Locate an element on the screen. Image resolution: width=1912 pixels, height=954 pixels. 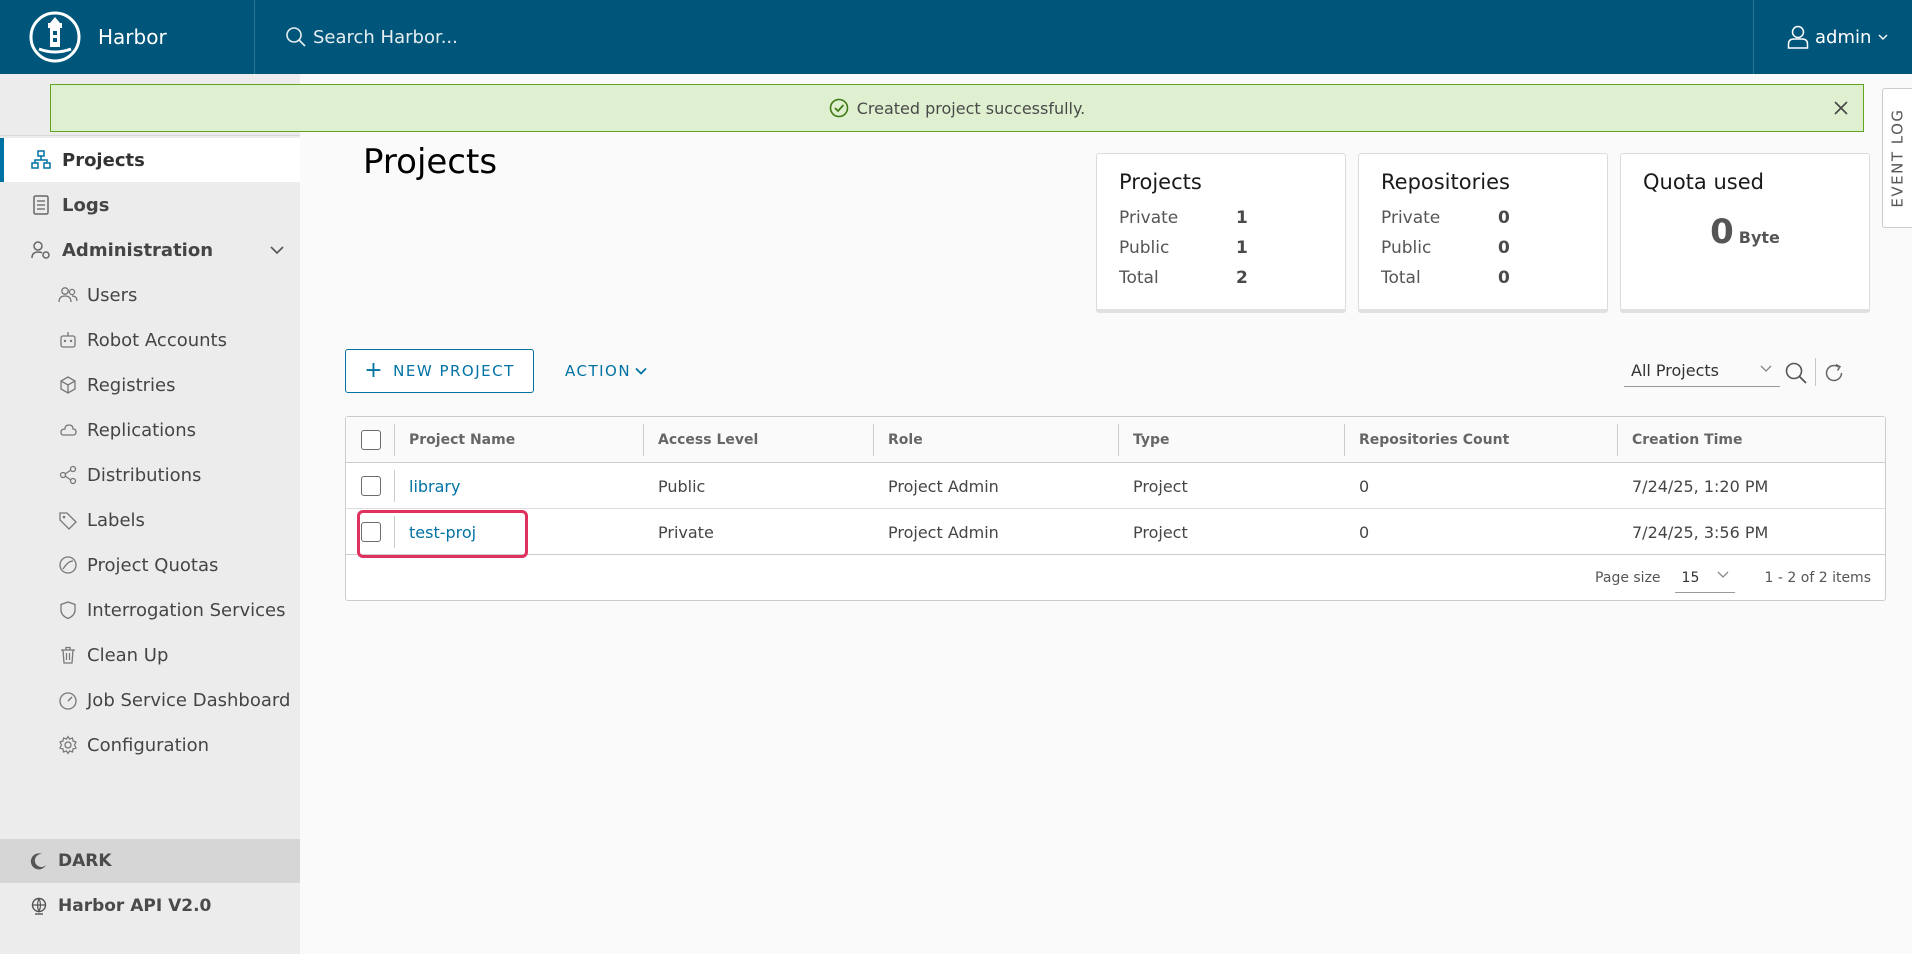
event-log-tab: EVENT LOG is located at coordinates (1897, 158).